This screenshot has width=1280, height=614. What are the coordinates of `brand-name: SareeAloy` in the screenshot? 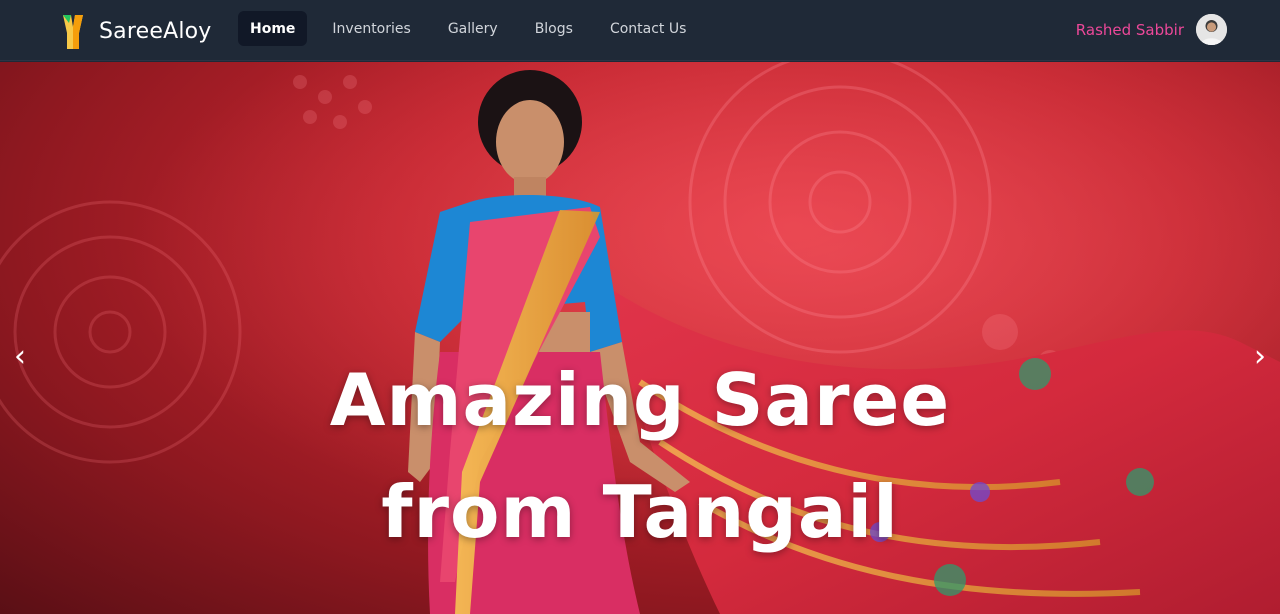 It's located at (155, 31).